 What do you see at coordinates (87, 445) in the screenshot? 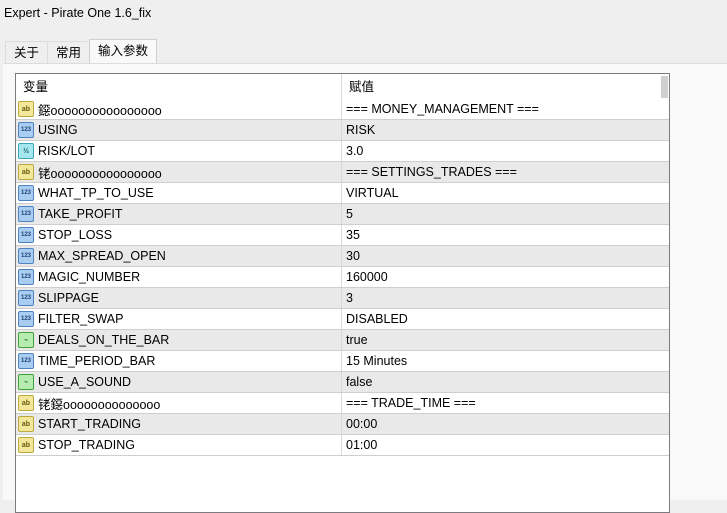
I see `variable-name: STOP_TRADING` at bounding box center [87, 445].